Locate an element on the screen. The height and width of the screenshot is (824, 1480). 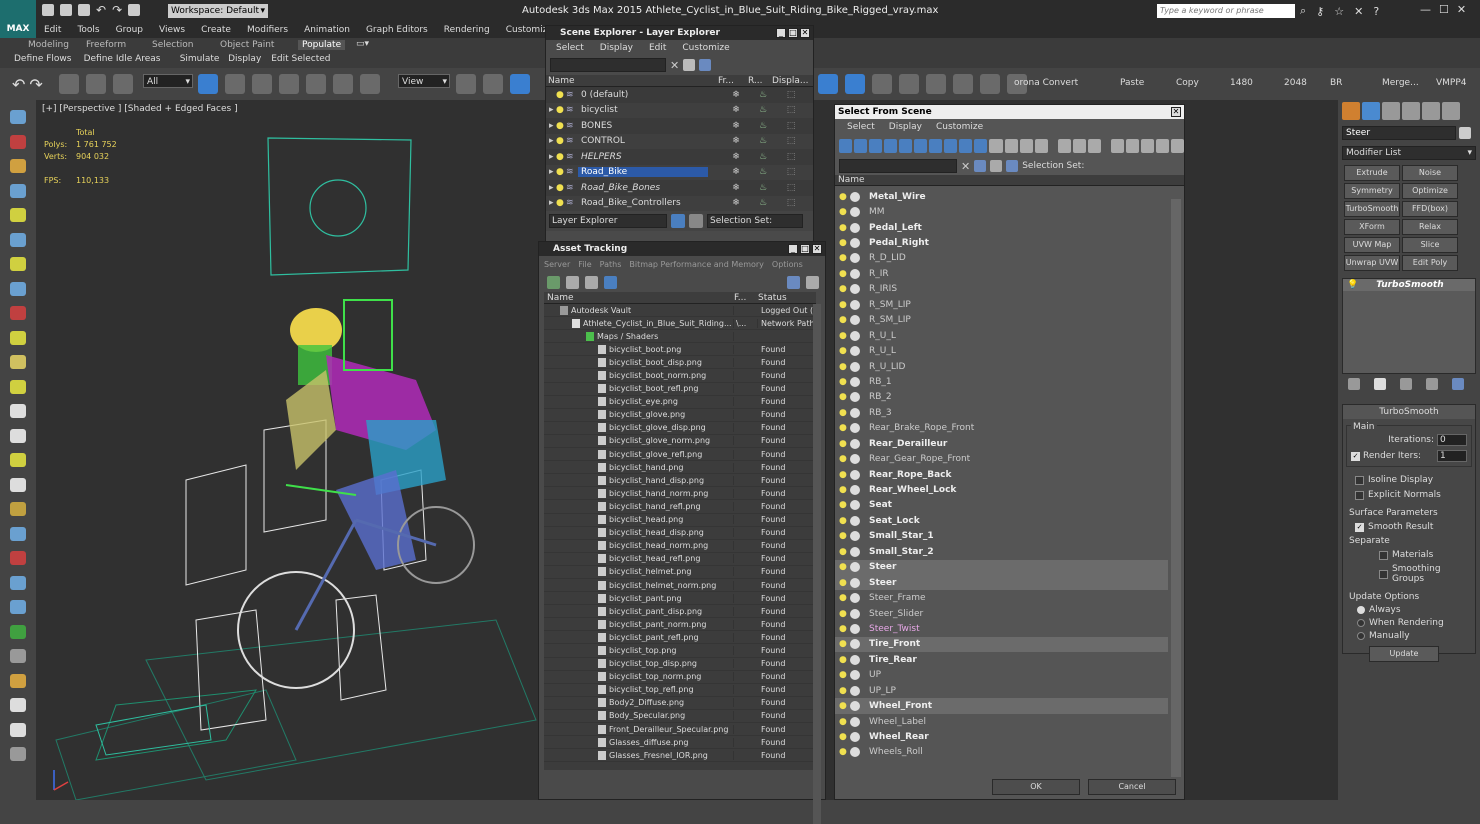
asset-row: bicyclist_boot.png Found is located at coordinates (680, 350).